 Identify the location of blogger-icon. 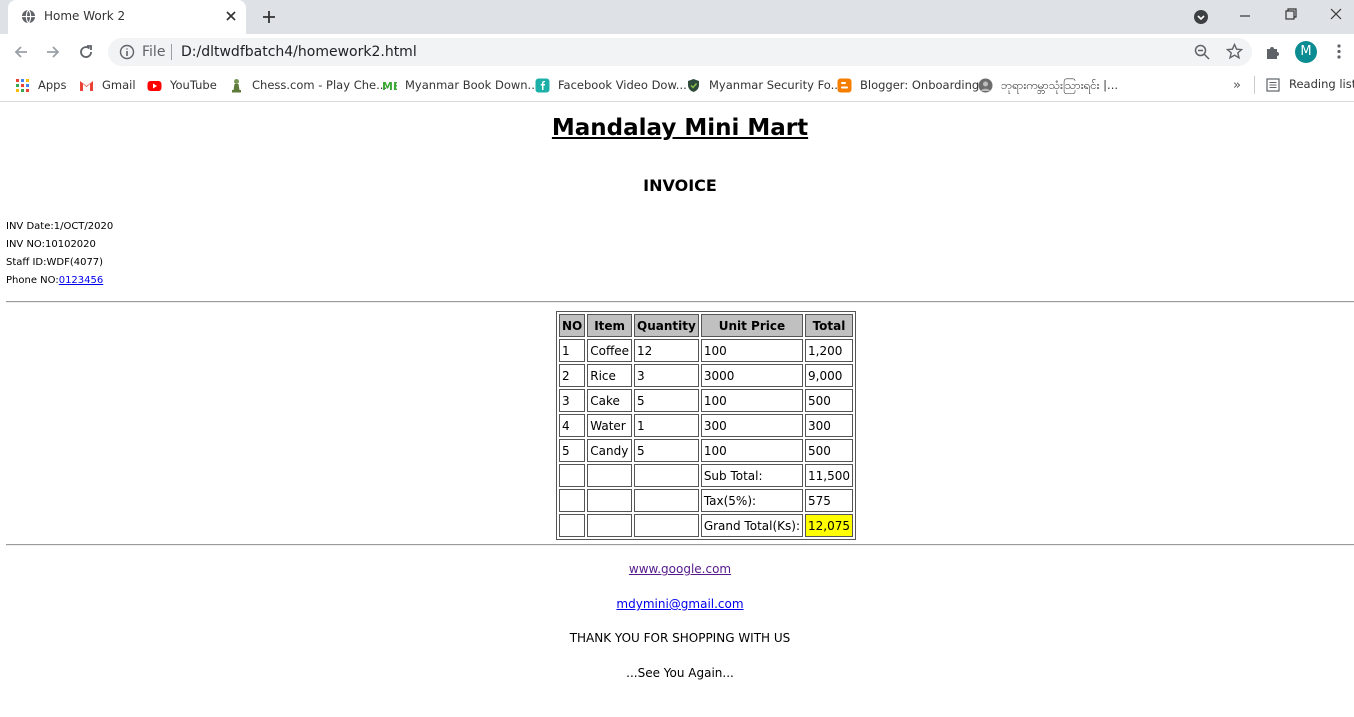
(844, 85).